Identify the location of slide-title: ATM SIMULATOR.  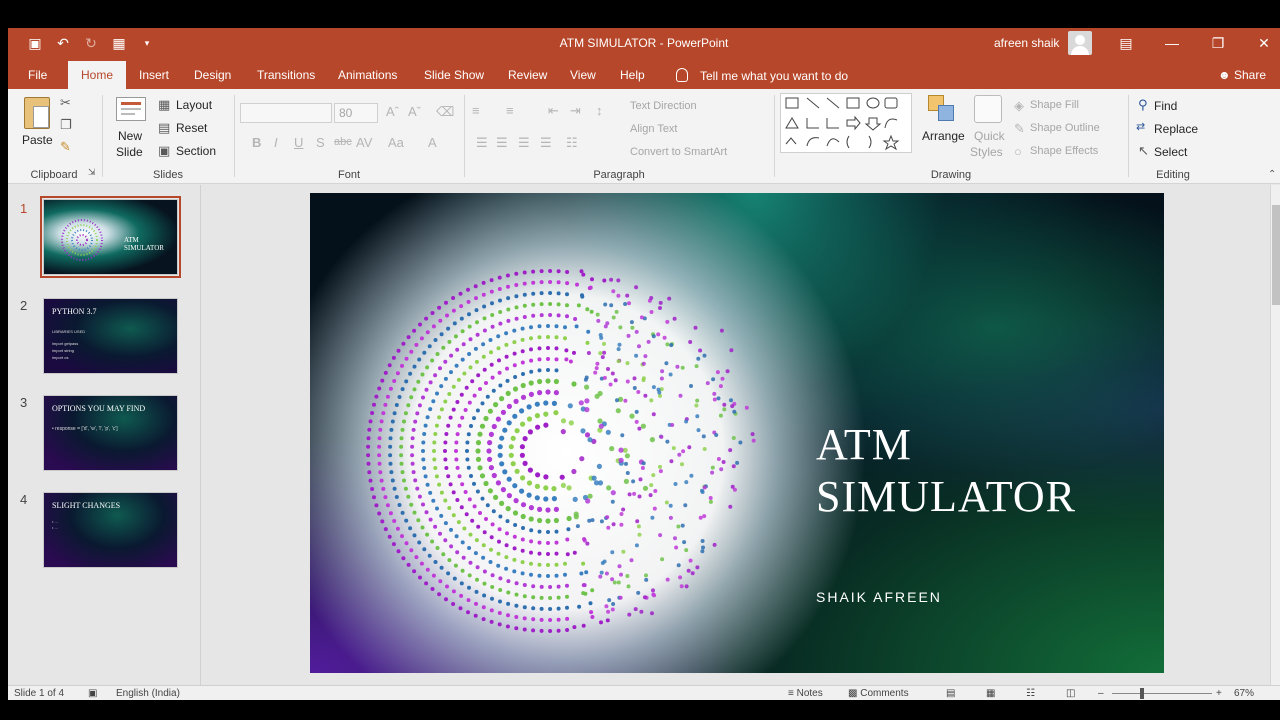
(946, 471).